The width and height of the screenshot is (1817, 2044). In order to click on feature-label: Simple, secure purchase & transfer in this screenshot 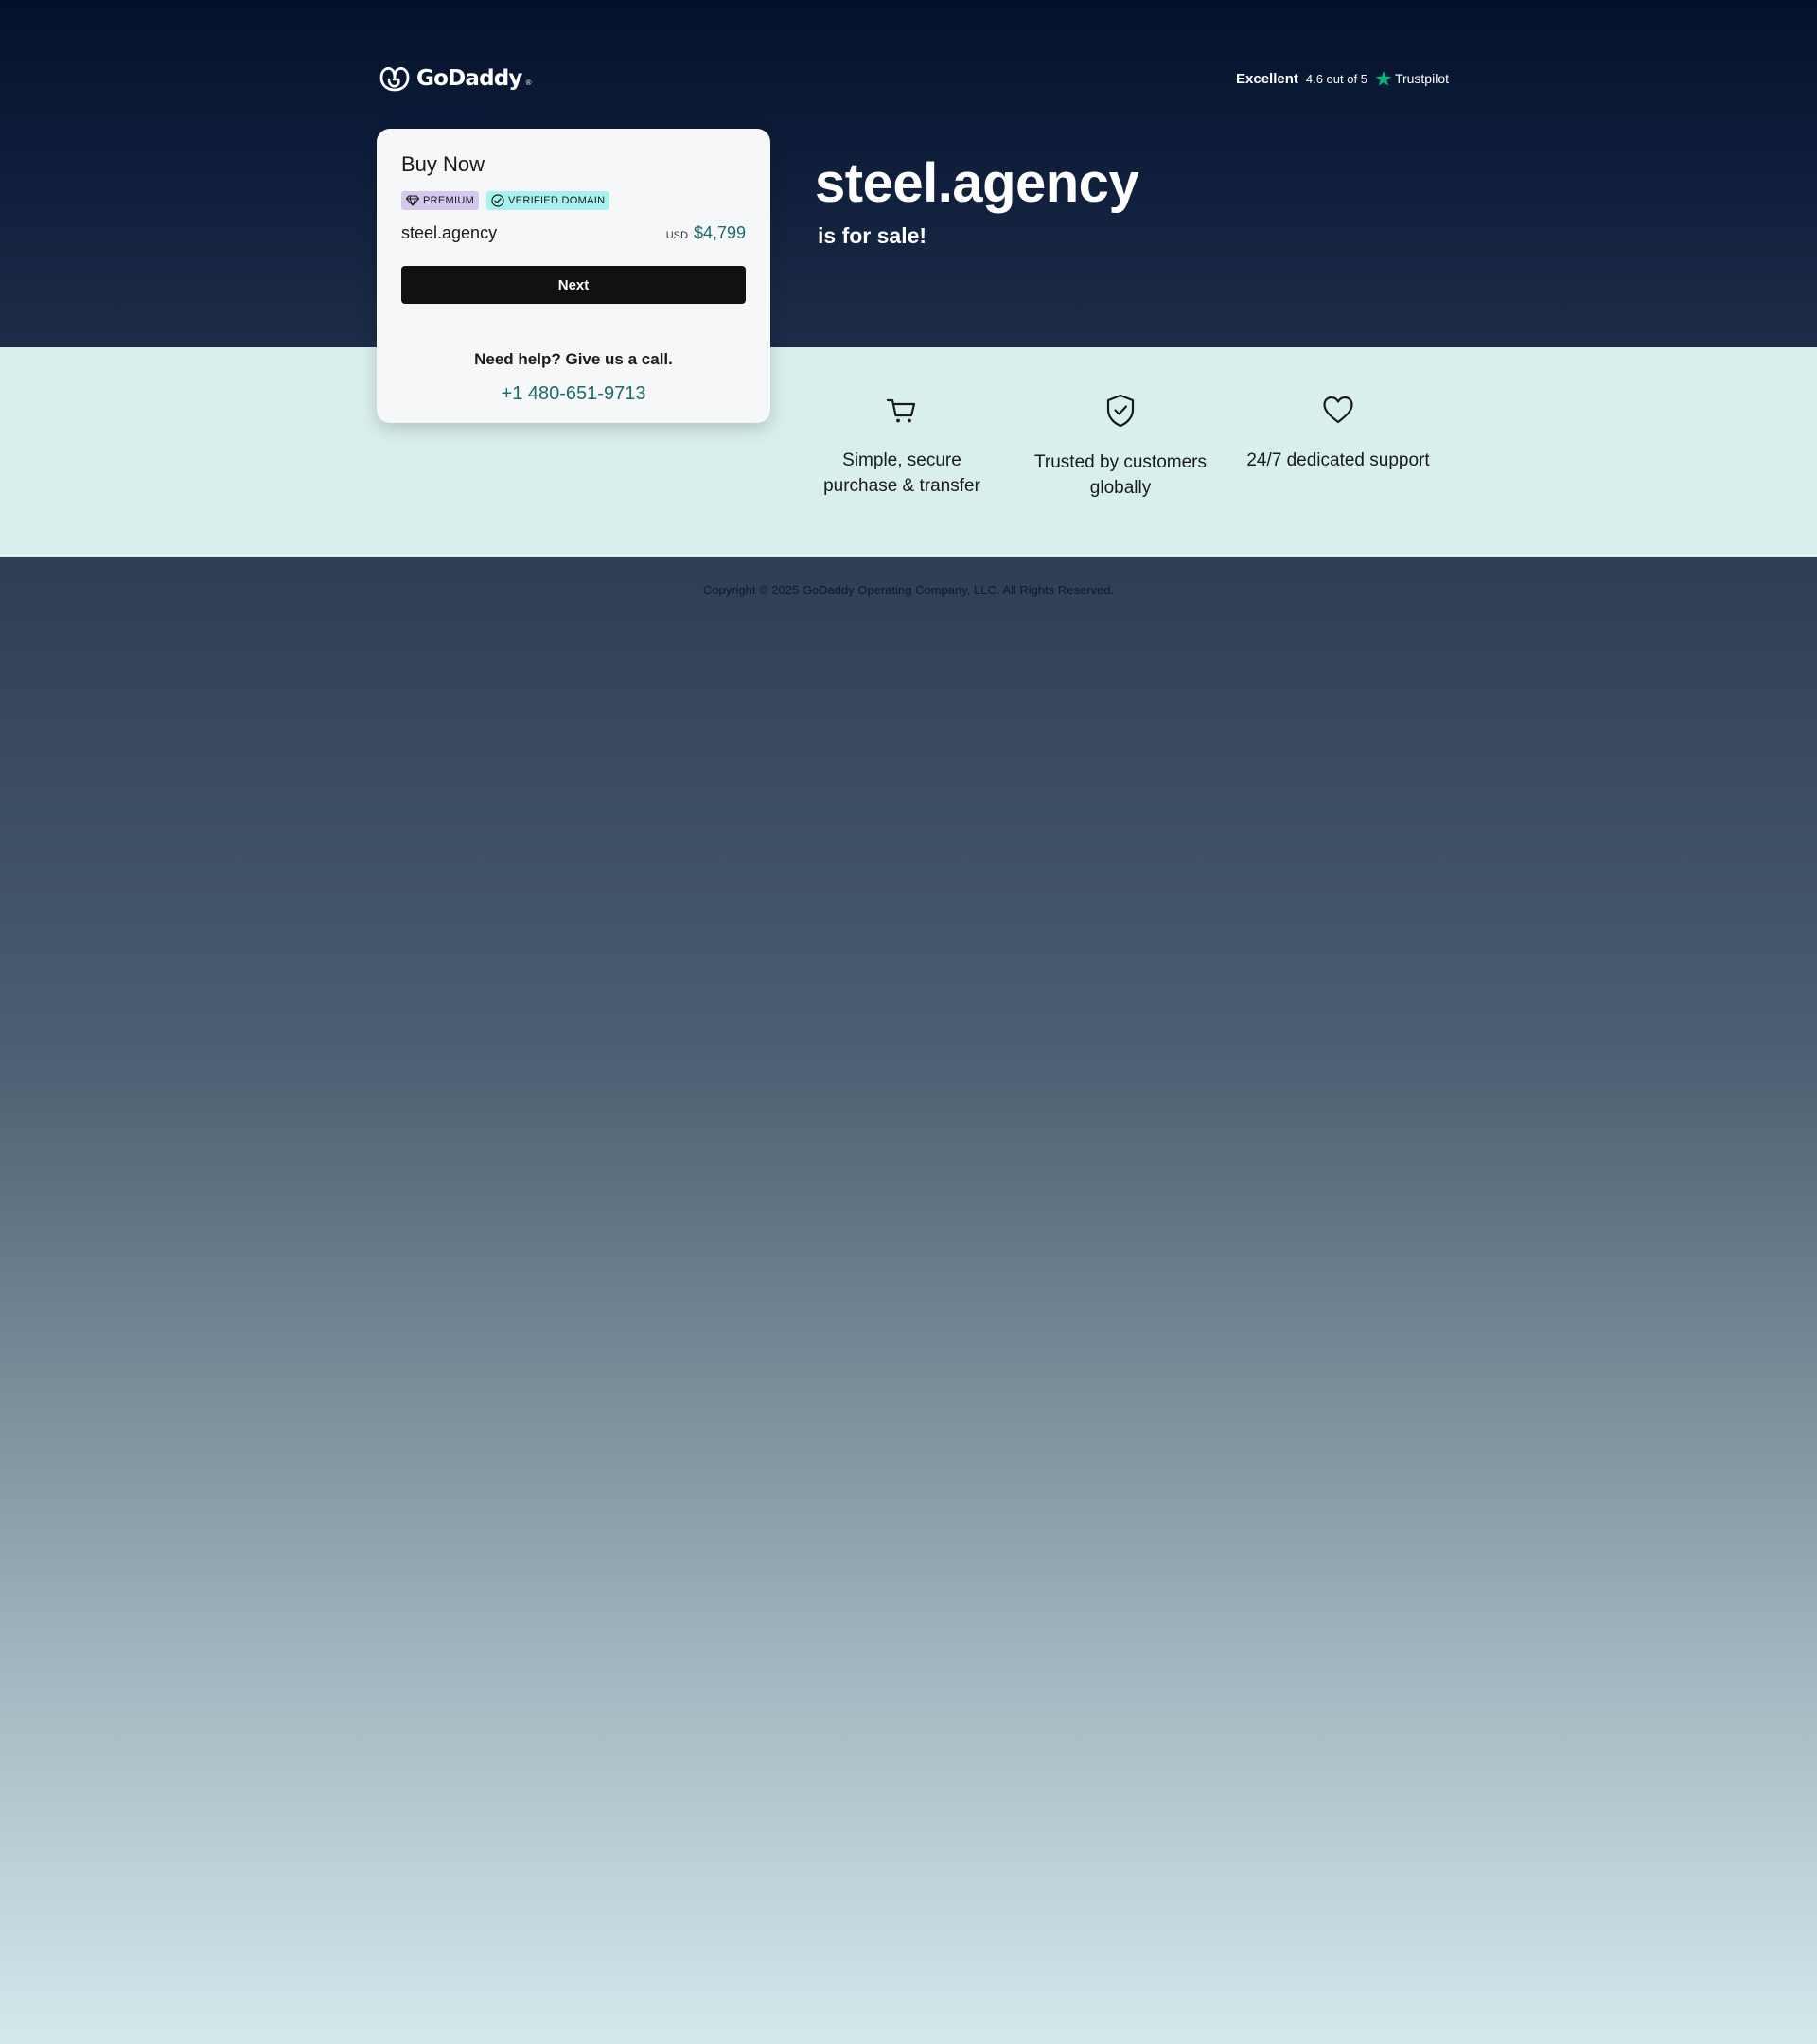, I will do `click(901, 473)`.